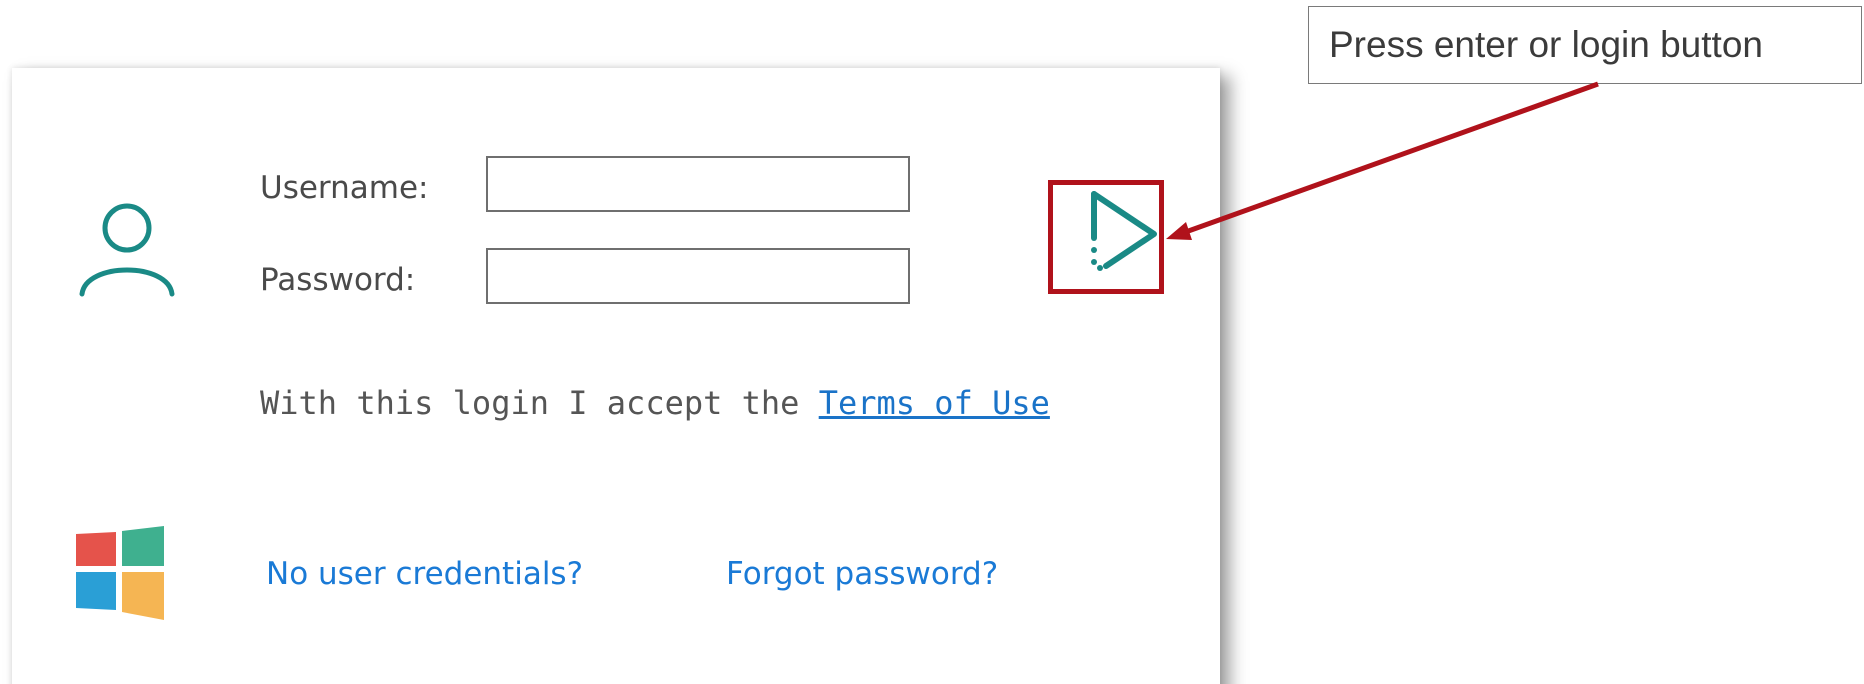 The height and width of the screenshot is (684, 1864). What do you see at coordinates (424, 574) in the screenshot?
I see `no-user-credentials-link: No user credentials?` at bounding box center [424, 574].